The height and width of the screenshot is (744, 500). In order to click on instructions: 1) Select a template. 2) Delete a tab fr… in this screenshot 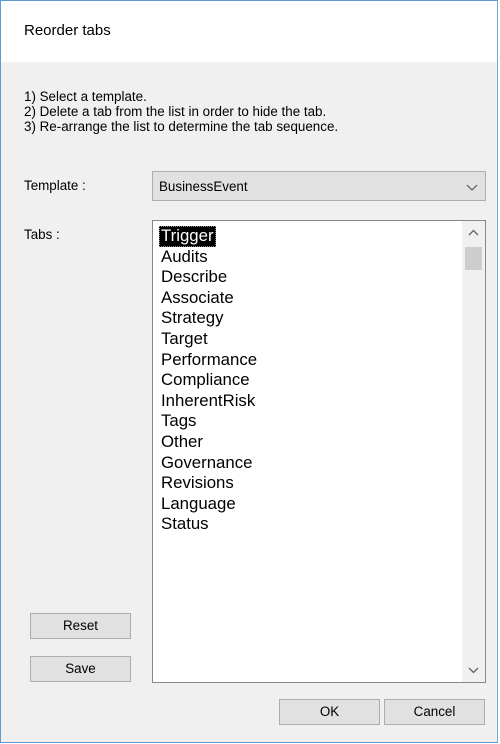, I will do `click(181, 111)`.